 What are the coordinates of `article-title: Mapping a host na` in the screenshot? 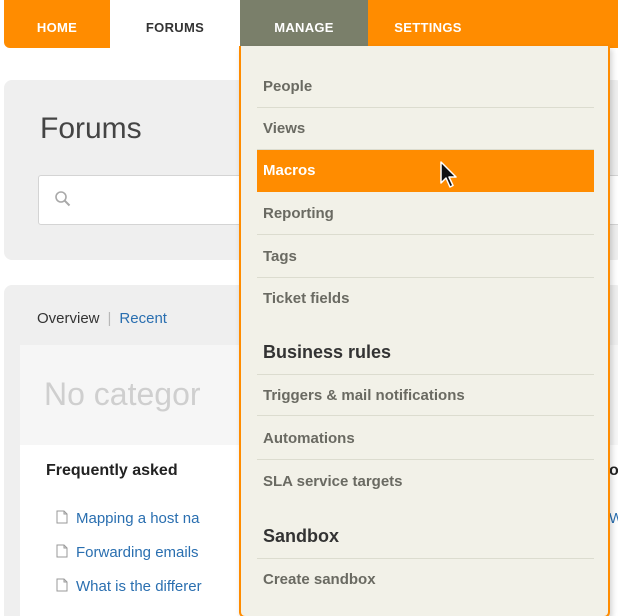 It's located at (138, 518).